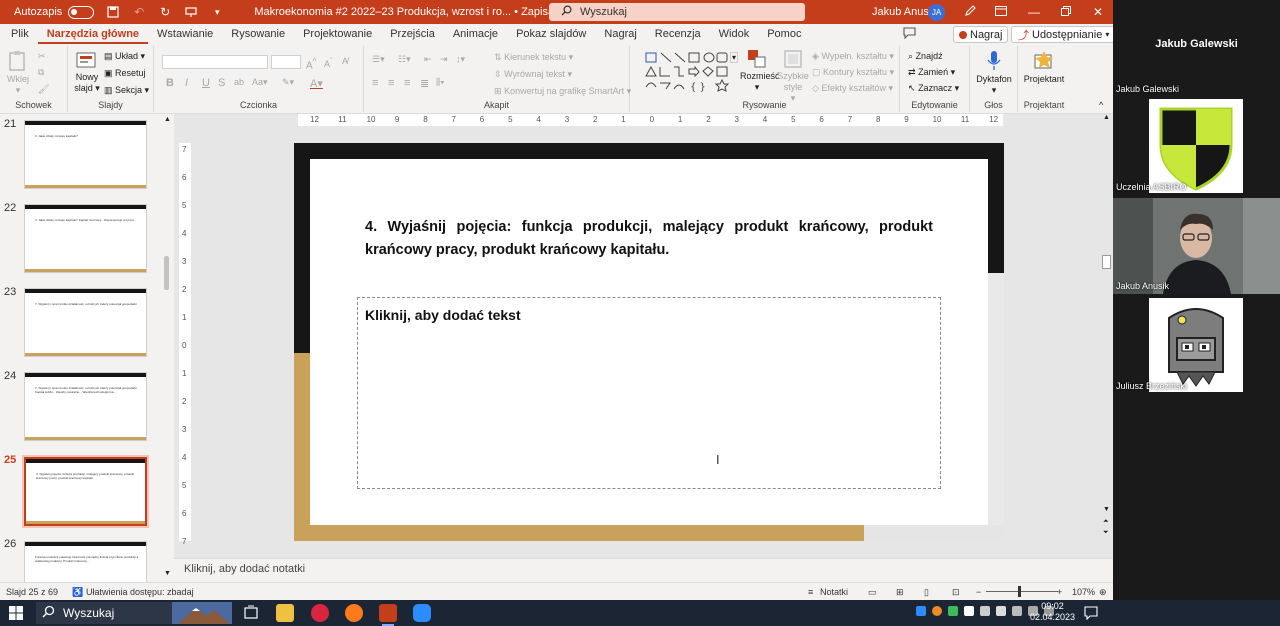 Image resolution: width=1280 pixels, height=626 pixels. Describe the element at coordinates (1196, 246) in the screenshot. I see `participant-tile: Jakub Anusik` at that location.